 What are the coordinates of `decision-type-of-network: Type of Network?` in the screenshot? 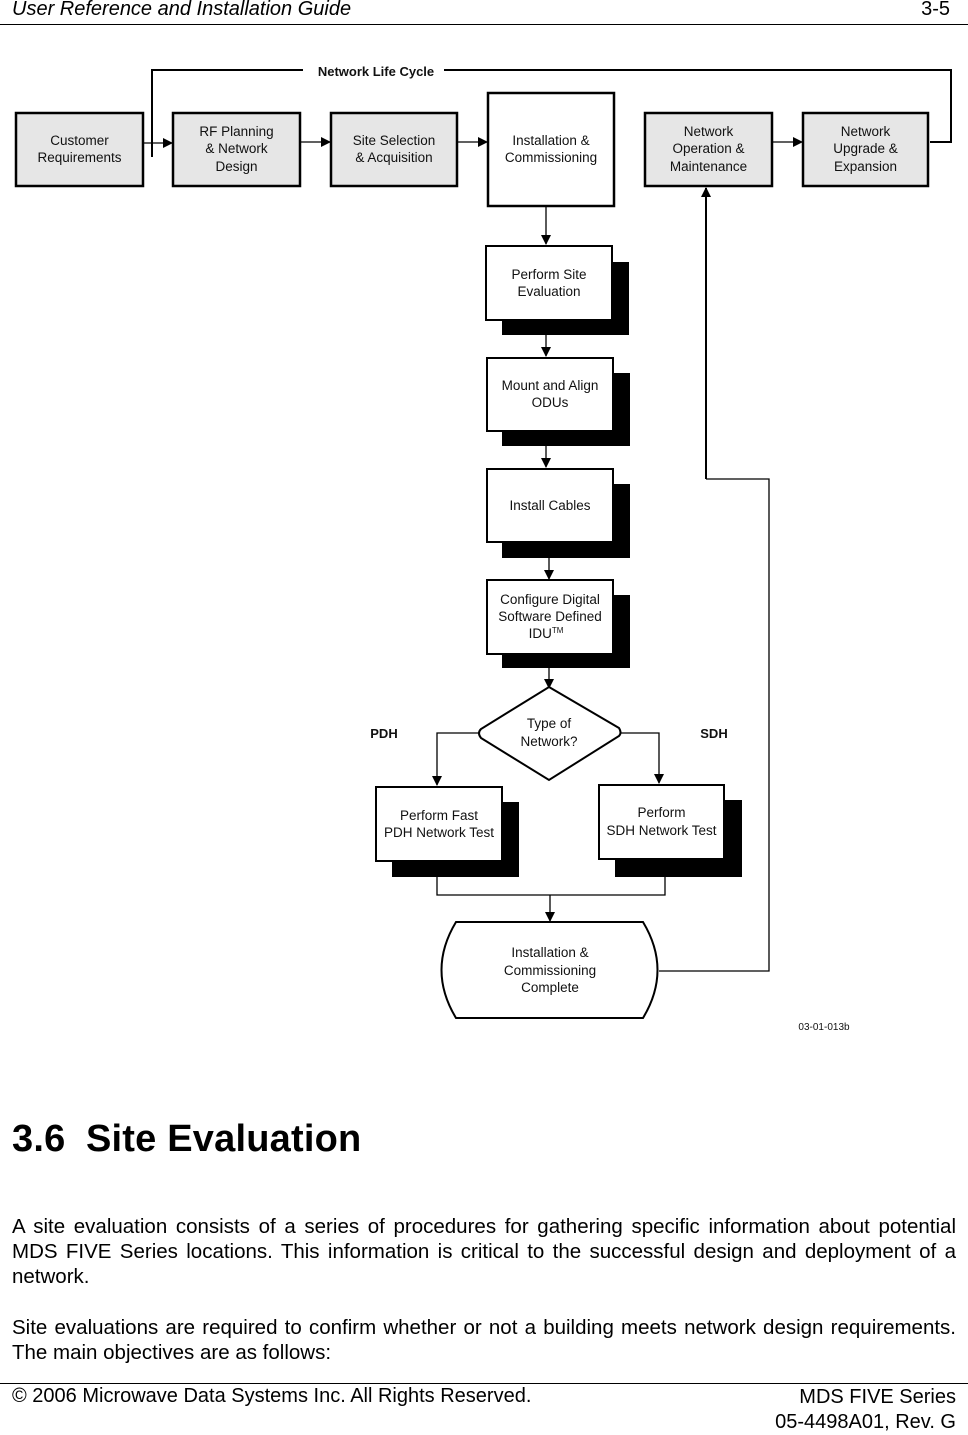 It's located at (550, 733).